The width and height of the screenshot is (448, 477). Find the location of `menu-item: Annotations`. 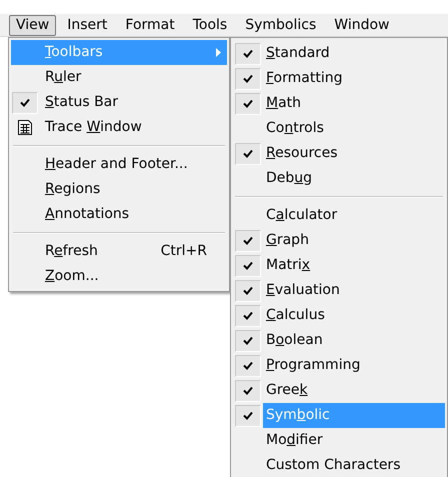

menu-item: Annotations is located at coordinates (119, 214).